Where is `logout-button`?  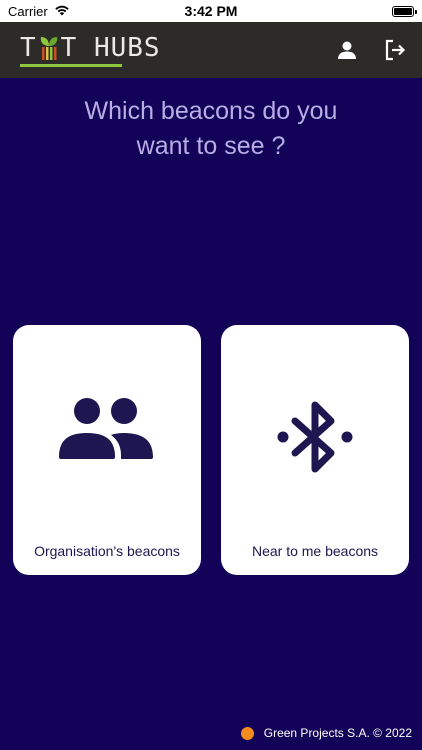
logout-button is located at coordinates (395, 50).